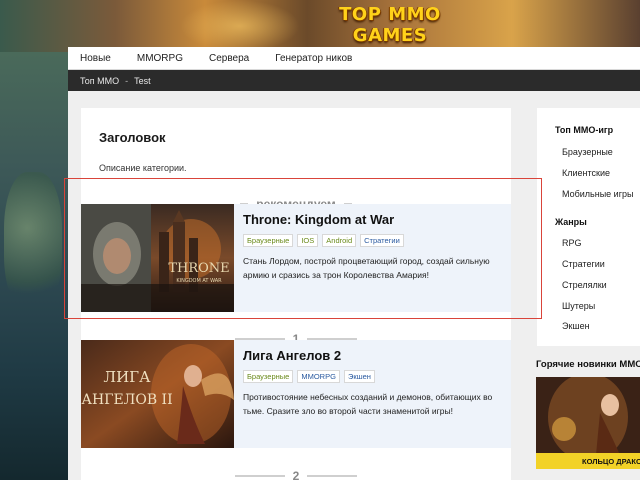  I want to click on hot-new-heading: Горячие новинки ММО, so click(588, 364).